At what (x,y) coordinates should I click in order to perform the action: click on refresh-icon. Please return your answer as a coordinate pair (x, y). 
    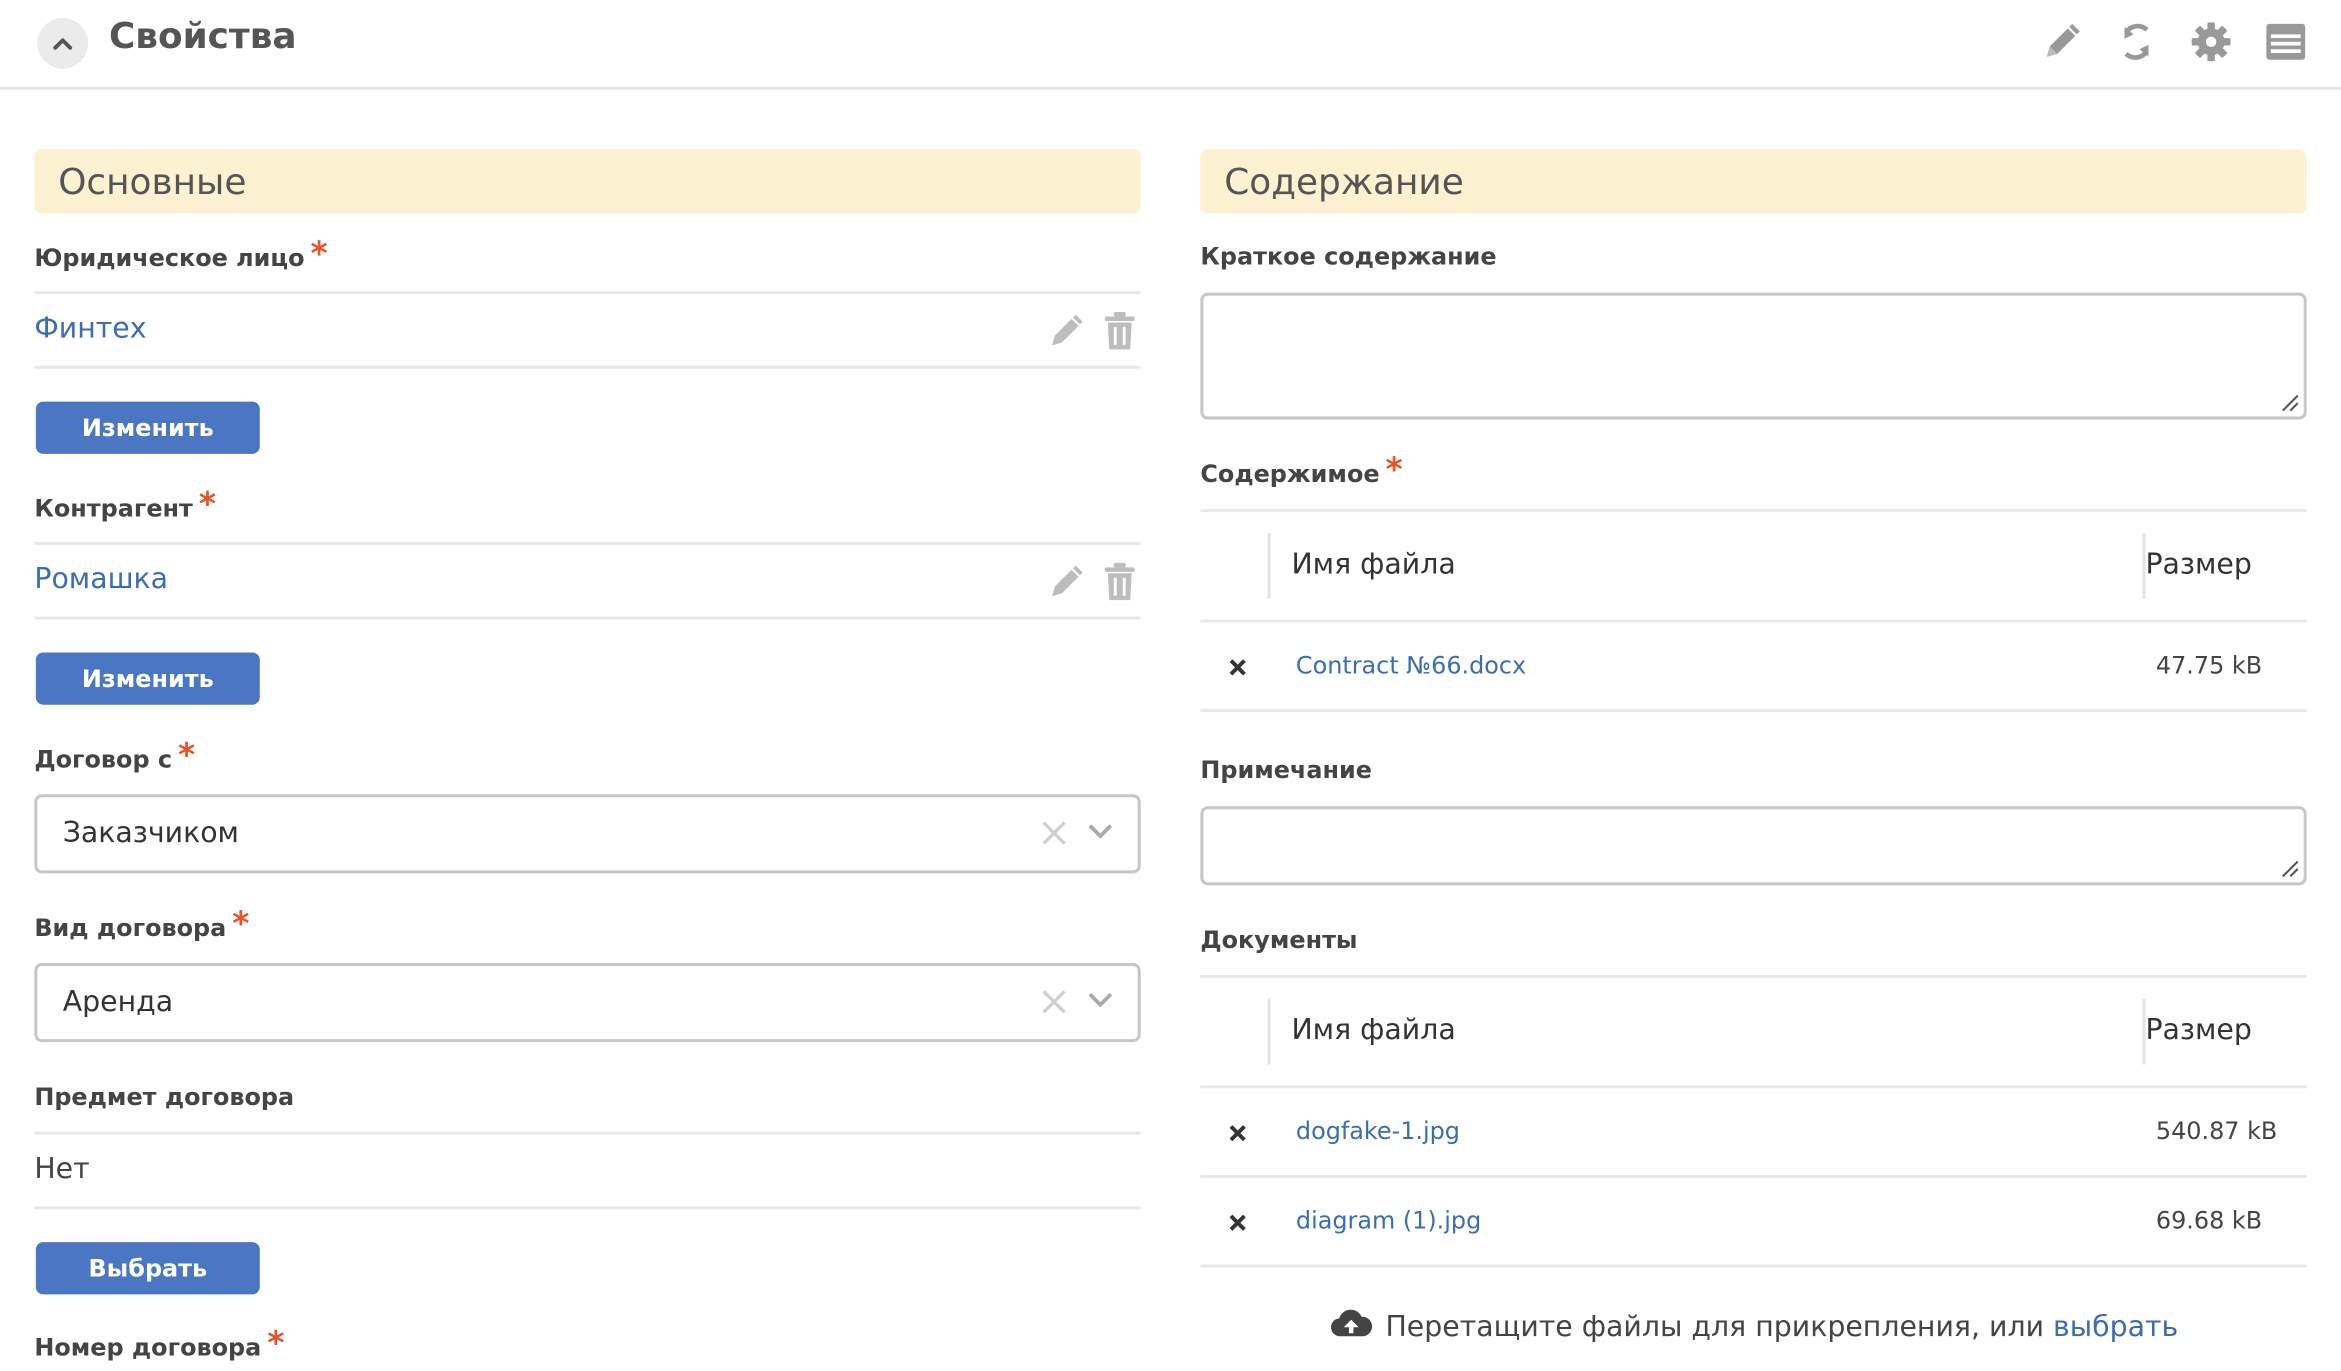
    Looking at the image, I should click on (2136, 41).